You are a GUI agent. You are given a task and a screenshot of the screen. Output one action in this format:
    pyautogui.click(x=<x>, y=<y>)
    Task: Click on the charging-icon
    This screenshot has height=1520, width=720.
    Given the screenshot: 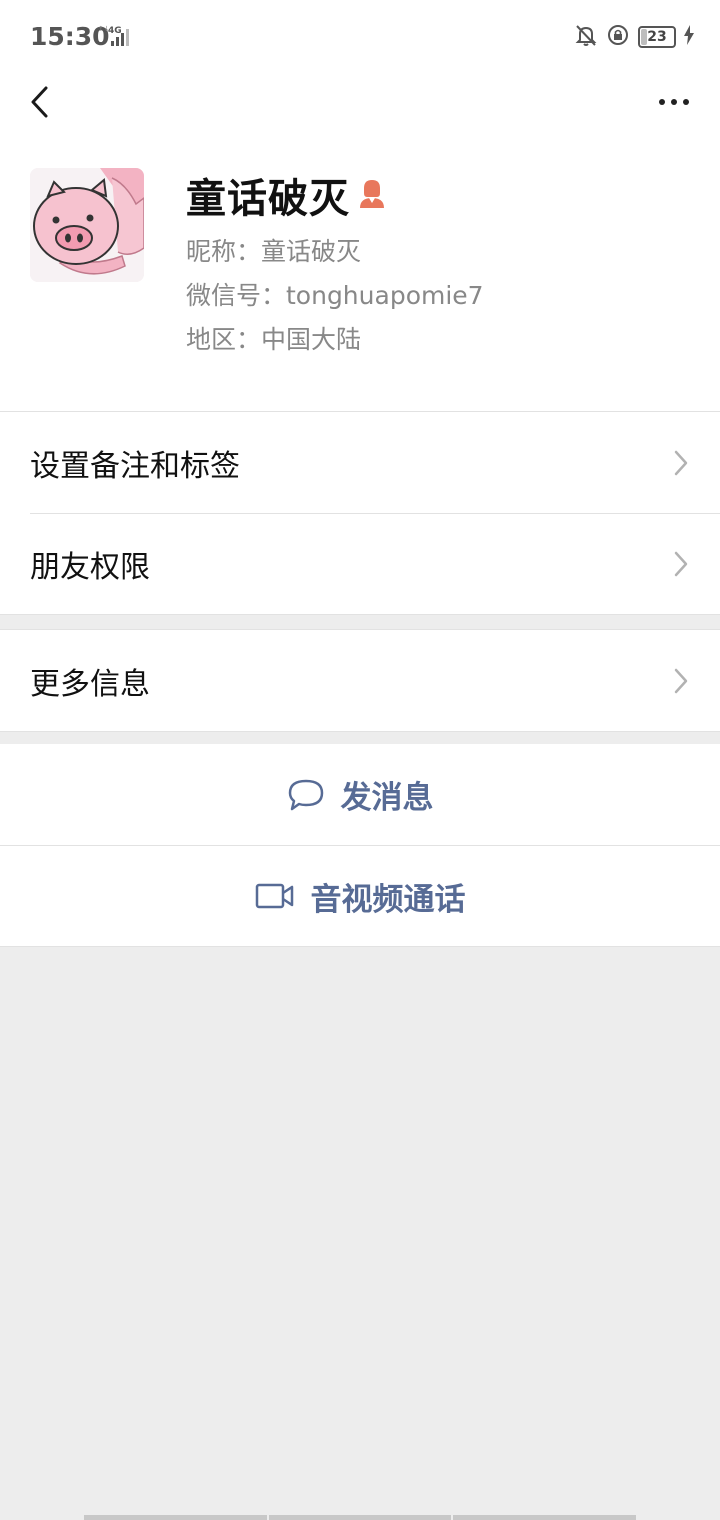 What is the action you would take?
    pyautogui.click(x=689, y=37)
    